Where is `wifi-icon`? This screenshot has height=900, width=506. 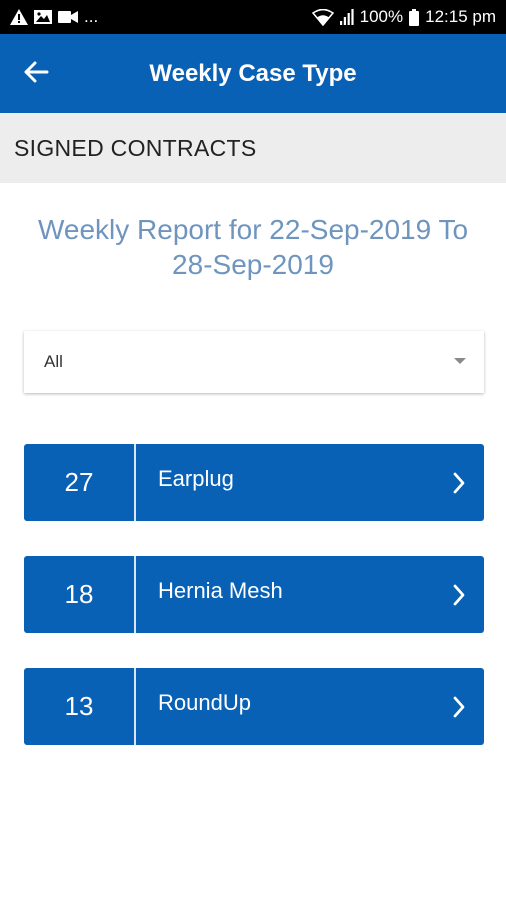
wifi-icon is located at coordinates (322, 17).